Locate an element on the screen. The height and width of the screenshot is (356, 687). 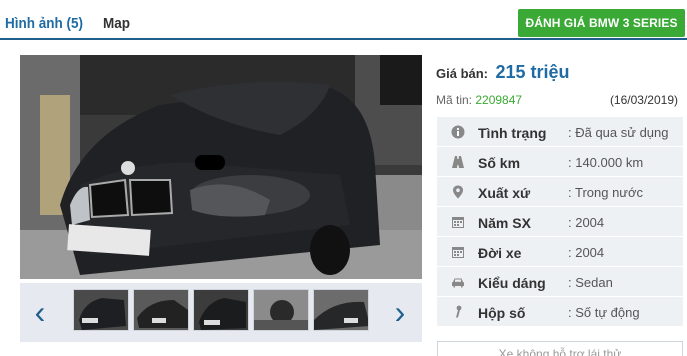
info-icon is located at coordinates (458, 132).